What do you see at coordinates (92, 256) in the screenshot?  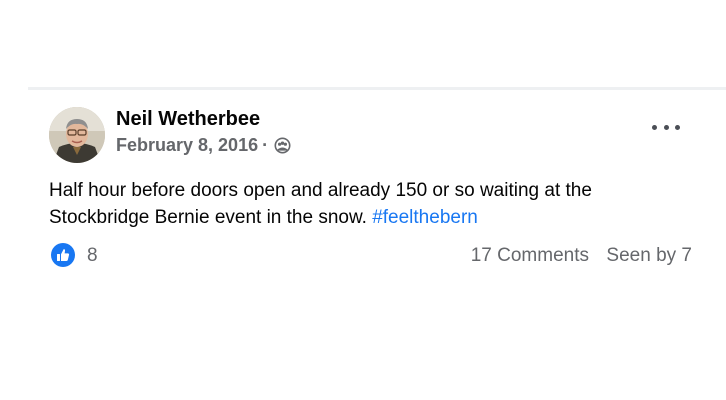 I see `like-count: 8` at bounding box center [92, 256].